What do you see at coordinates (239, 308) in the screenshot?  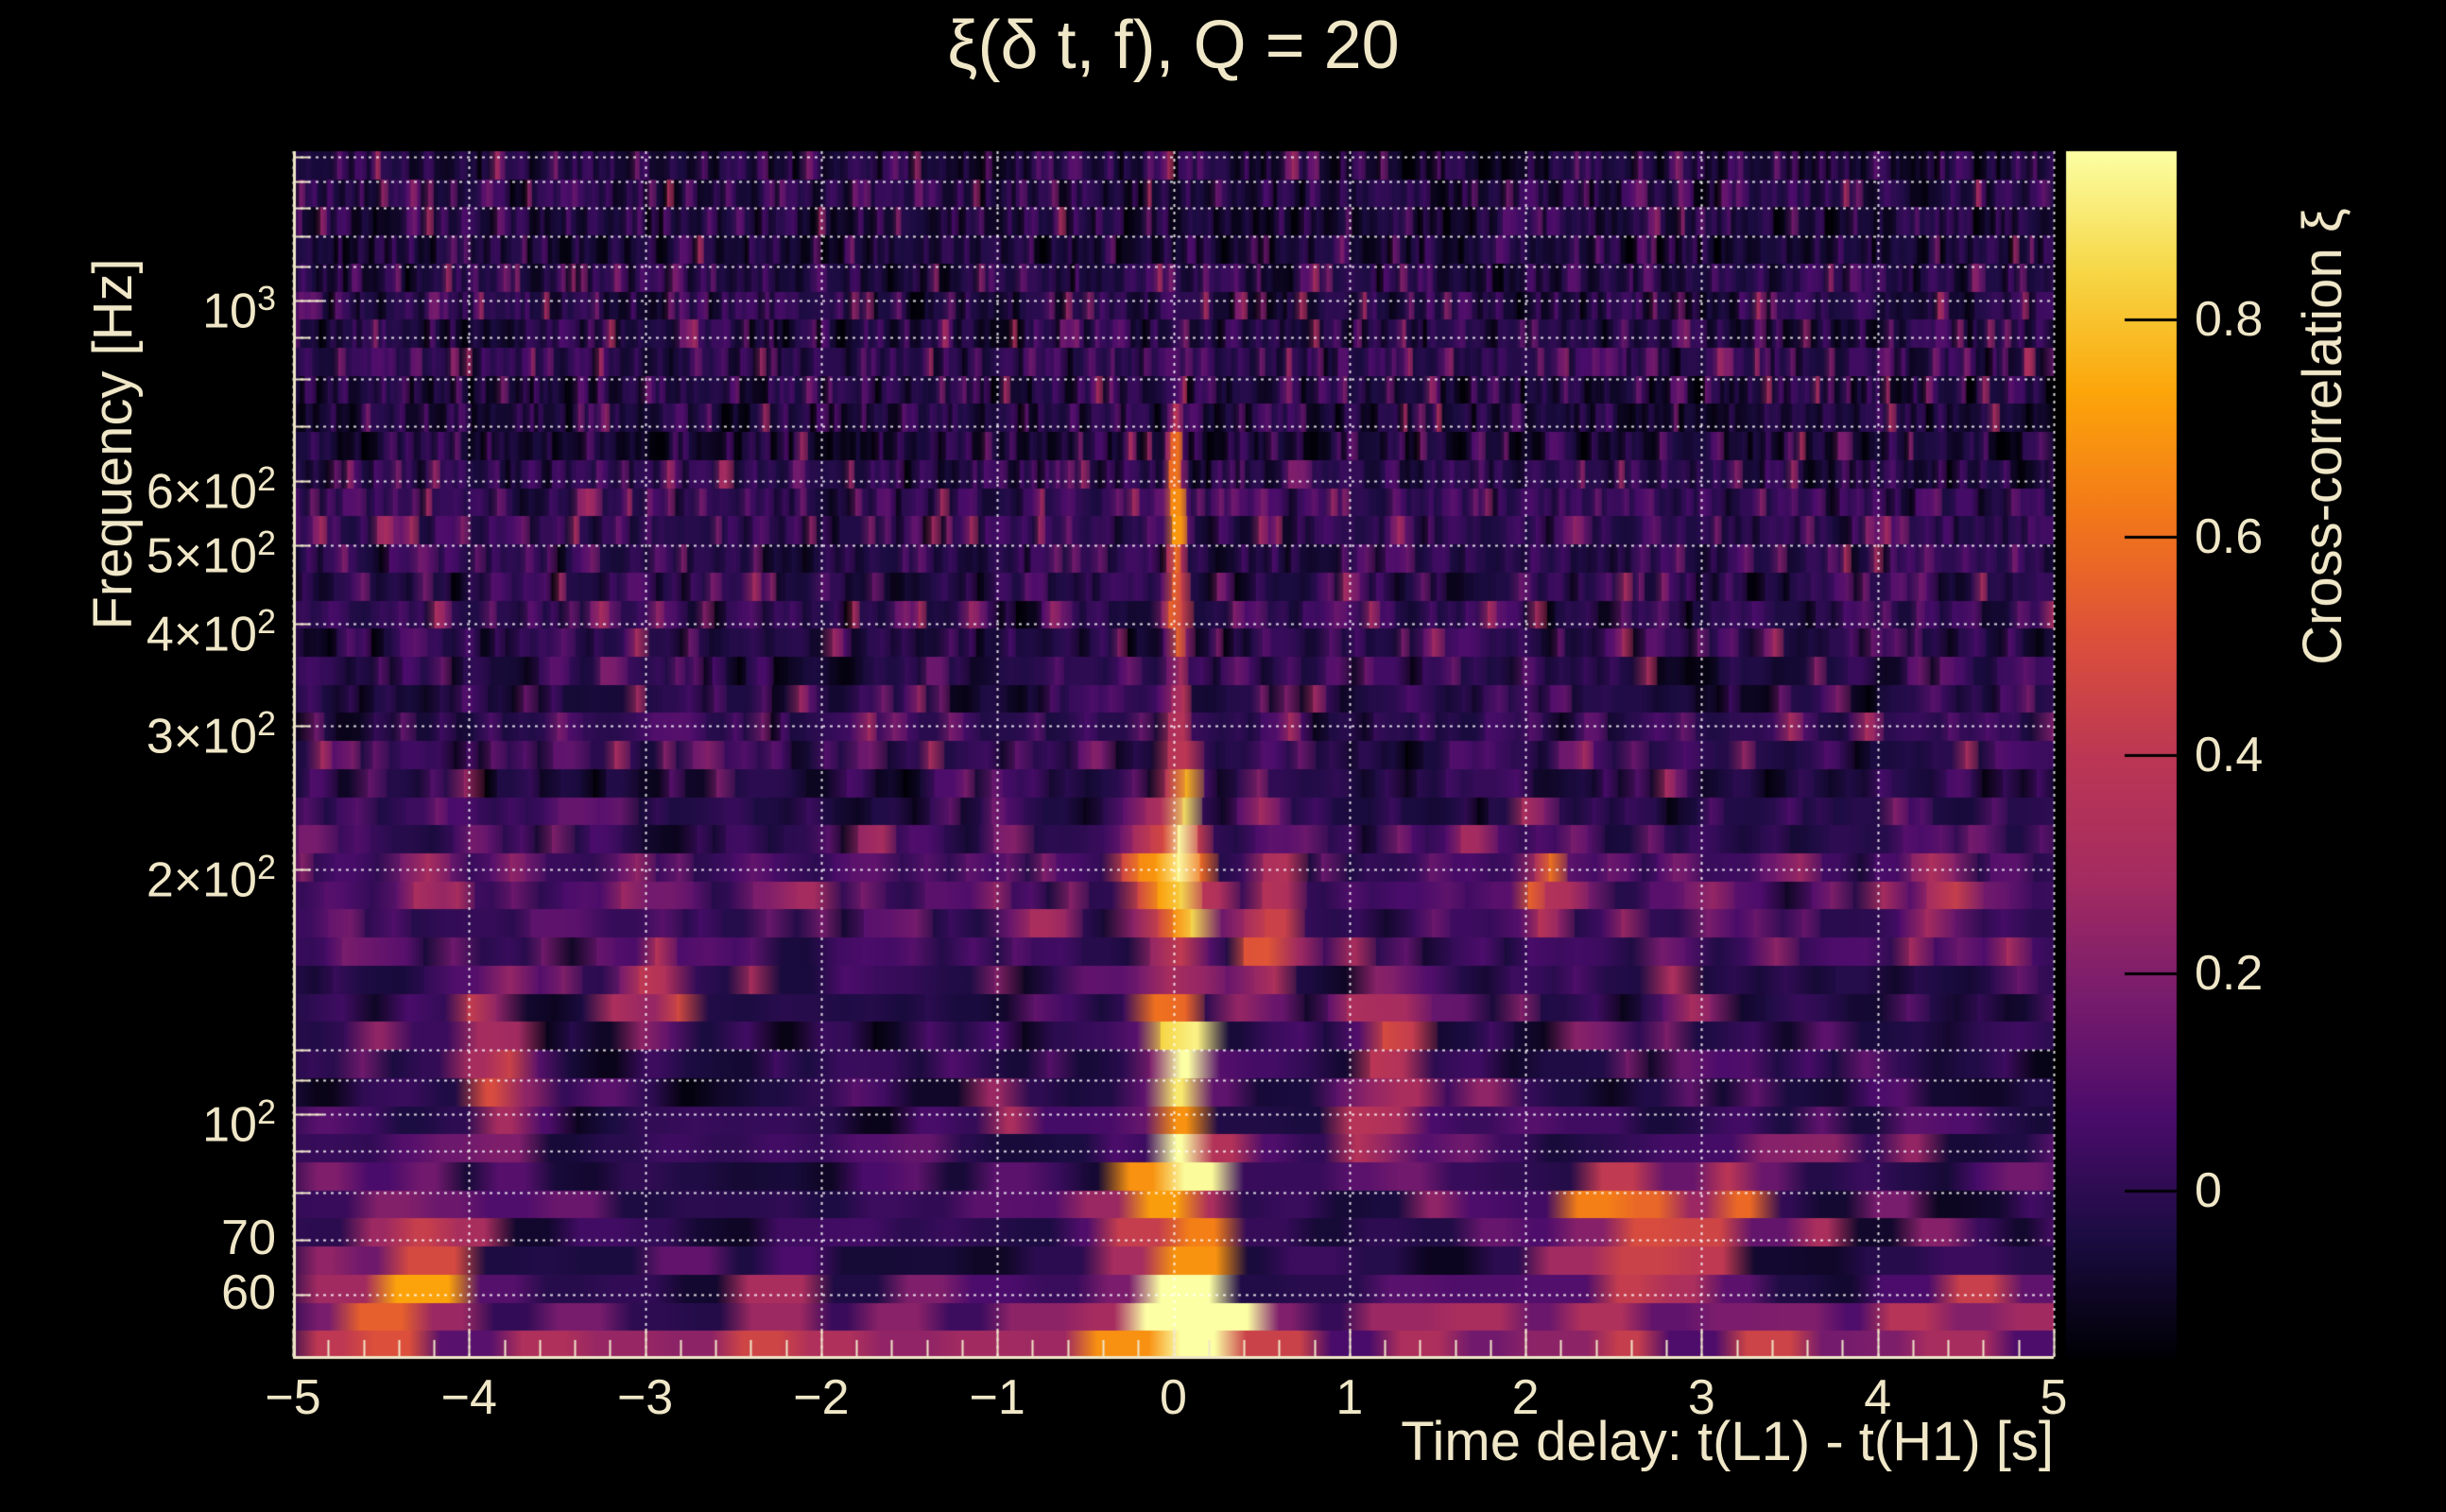 I see `y-tick-label: 103` at bounding box center [239, 308].